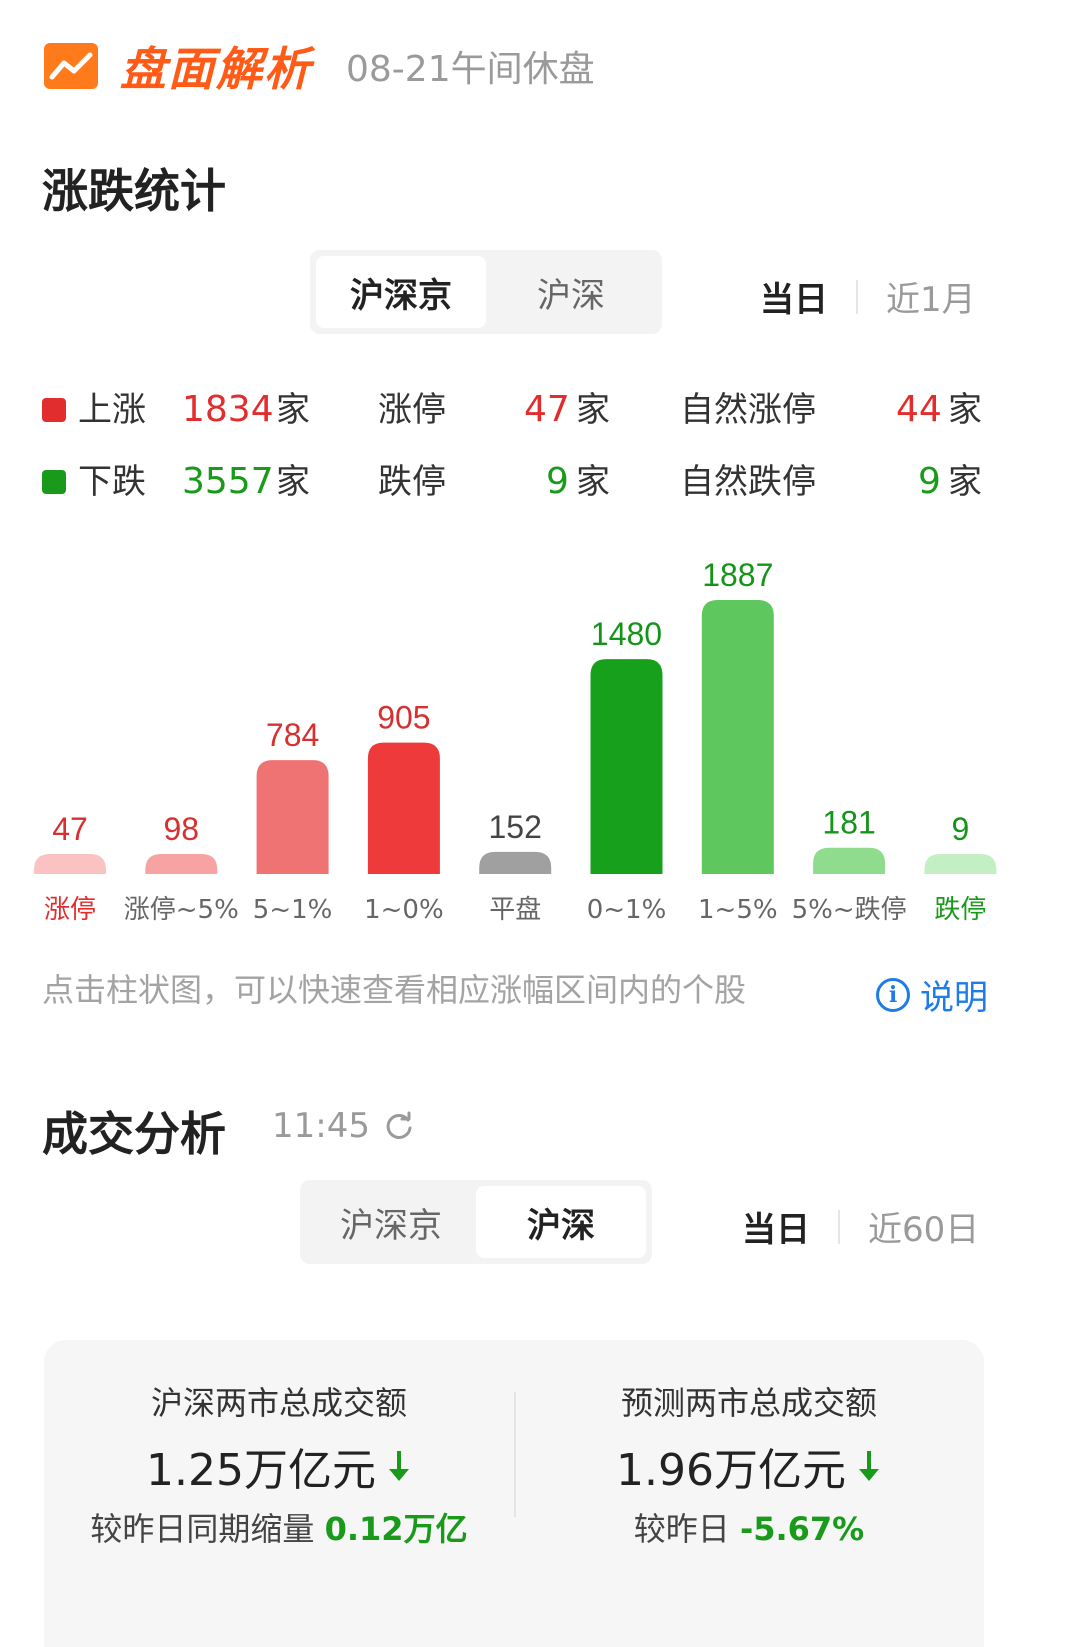 The image size is (1080, 1647). What do you see at coordinates (403, 718) in the screenshot?
I see `bar-value-label: 905` at bounding box center [403, 718].